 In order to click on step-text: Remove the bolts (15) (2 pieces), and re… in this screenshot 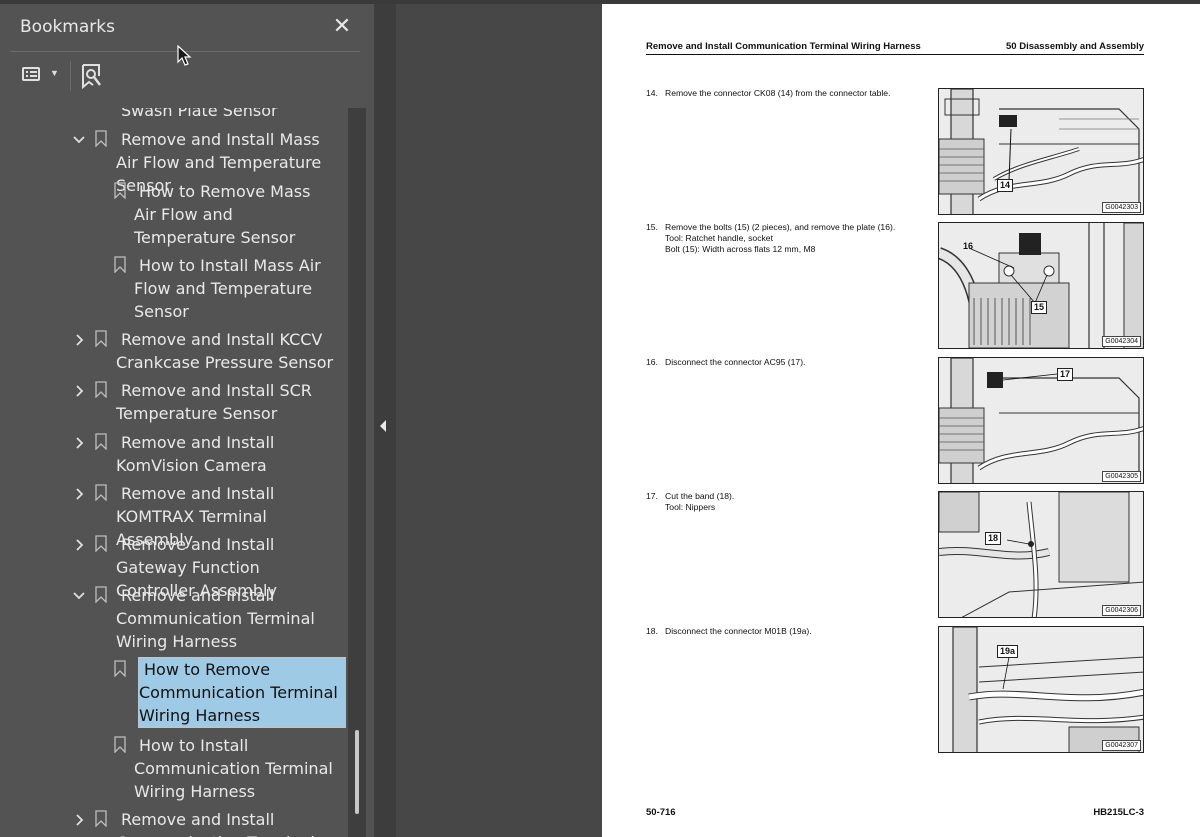, I will do `click(780, 227)`.